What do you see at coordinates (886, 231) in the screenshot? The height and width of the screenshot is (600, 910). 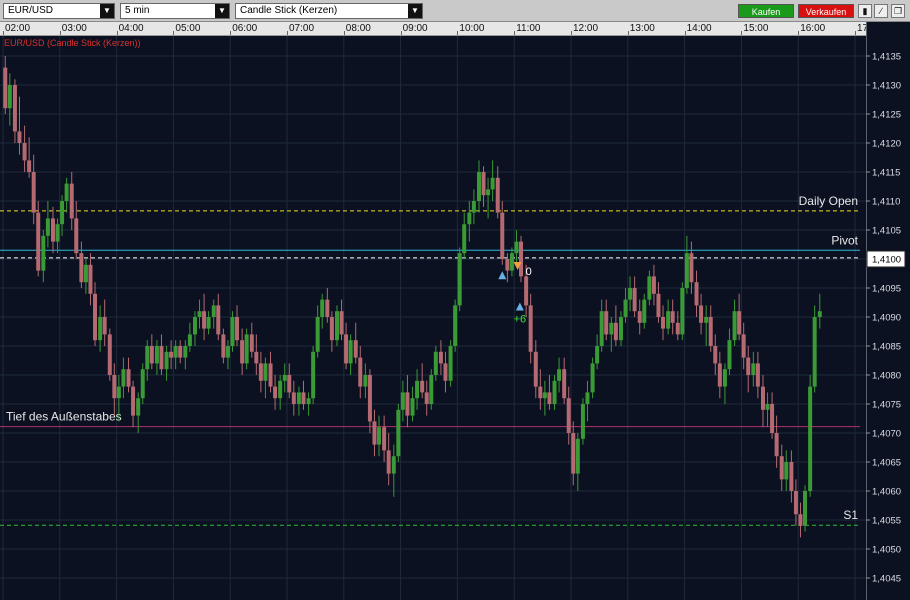 I see `price-axis-label: 1,4105` at bounding box center [886, 231].